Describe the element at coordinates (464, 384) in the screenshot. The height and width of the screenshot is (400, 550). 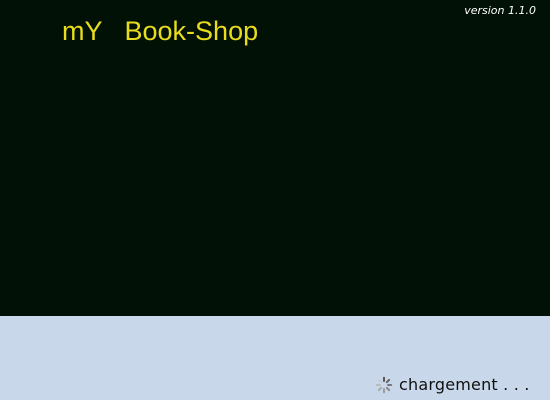
I see `loading-text: chargement . . .` at that location.